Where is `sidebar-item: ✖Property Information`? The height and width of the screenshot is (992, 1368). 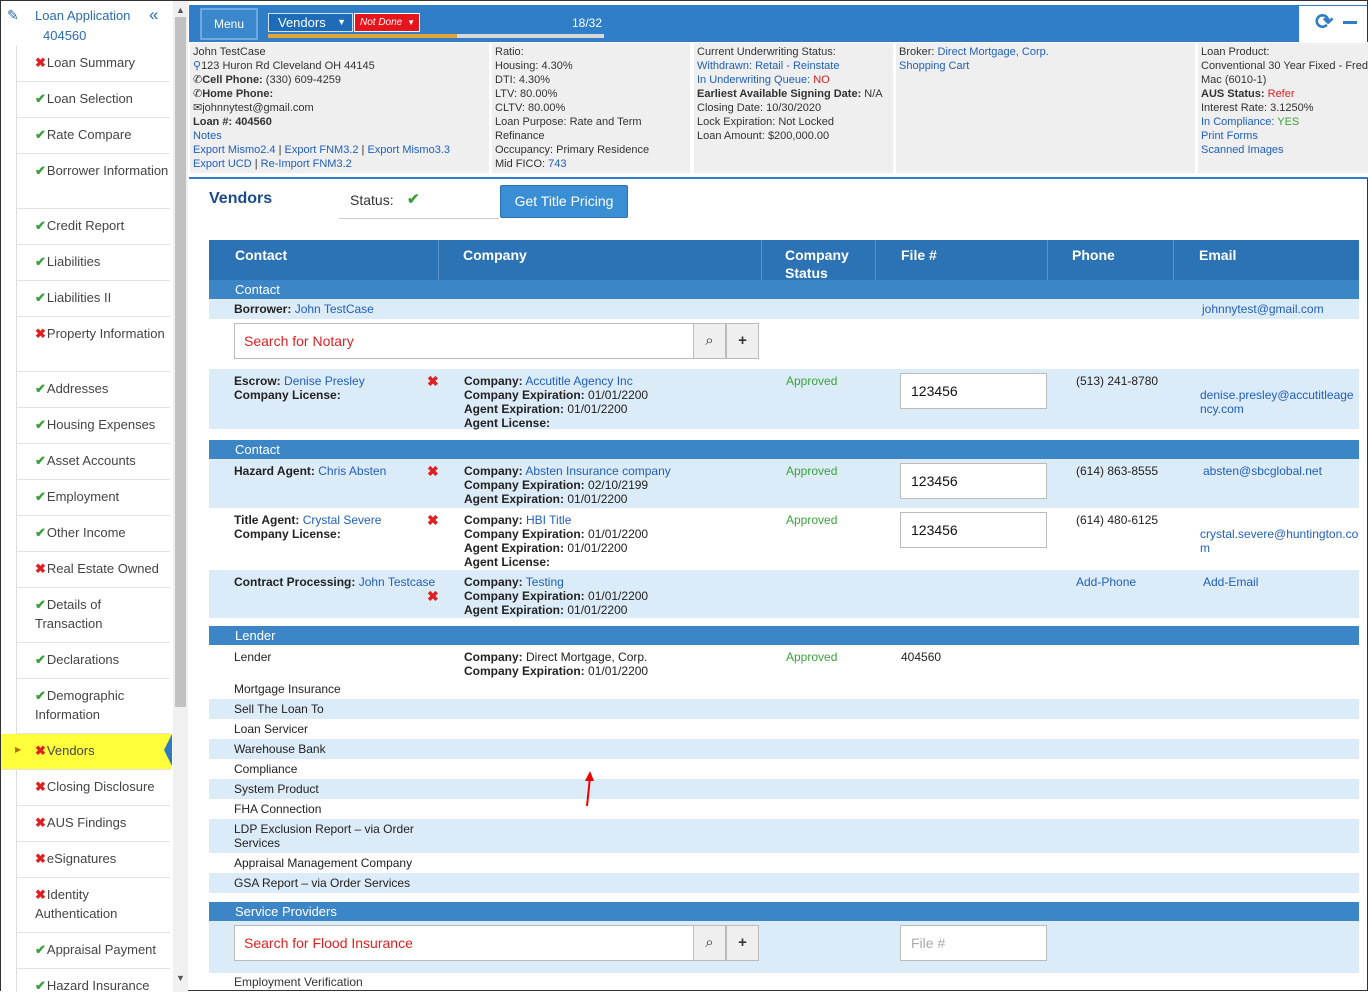
sidebar-item: ✖Property Information is located at coordinates (93, 344).